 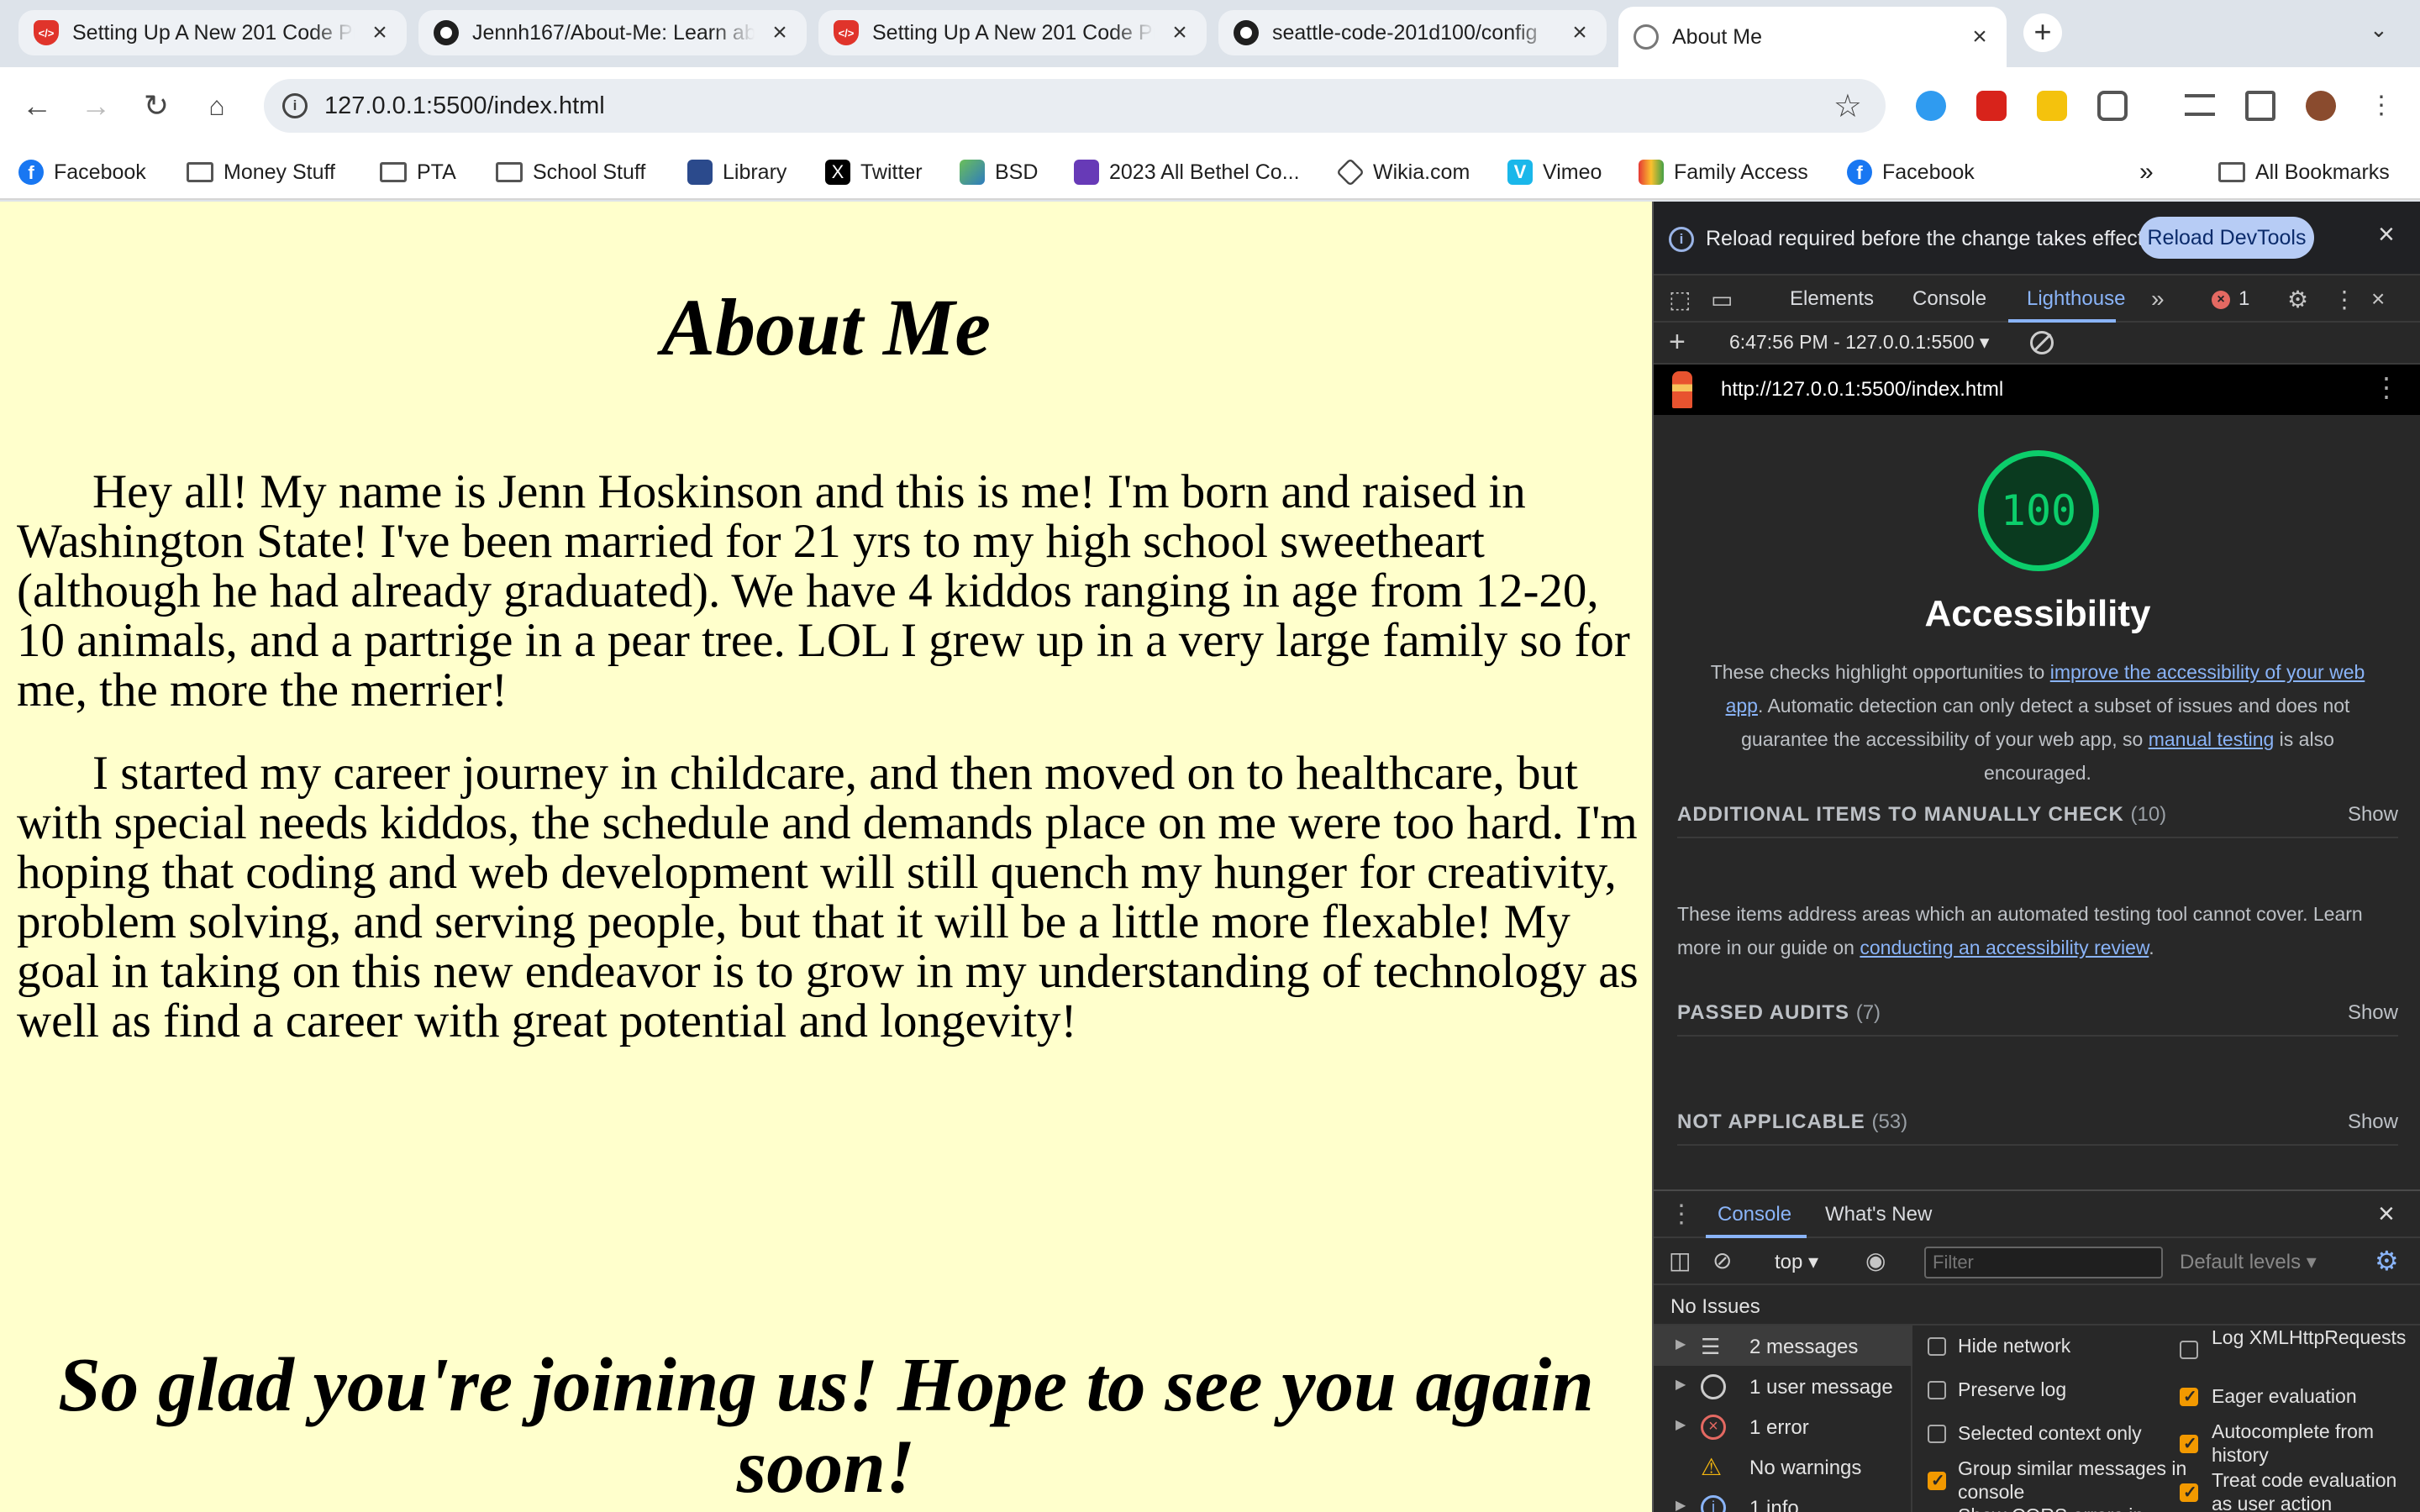 I want to click on bookmark-folder-school-stuff: School Stuff, so click(x=570, y=172).